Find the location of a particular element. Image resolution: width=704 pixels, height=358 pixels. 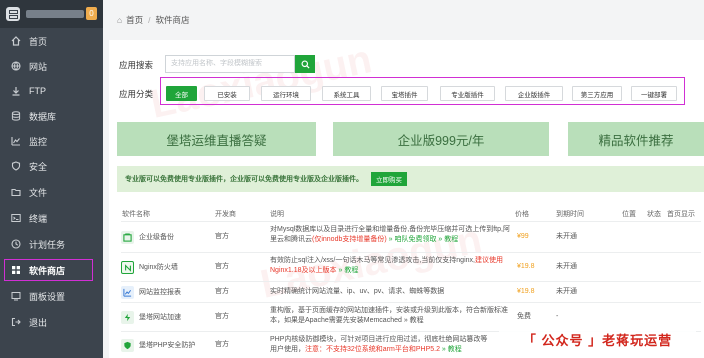

buy-now-button: 立即购买 is located at coordinates (389, 179).